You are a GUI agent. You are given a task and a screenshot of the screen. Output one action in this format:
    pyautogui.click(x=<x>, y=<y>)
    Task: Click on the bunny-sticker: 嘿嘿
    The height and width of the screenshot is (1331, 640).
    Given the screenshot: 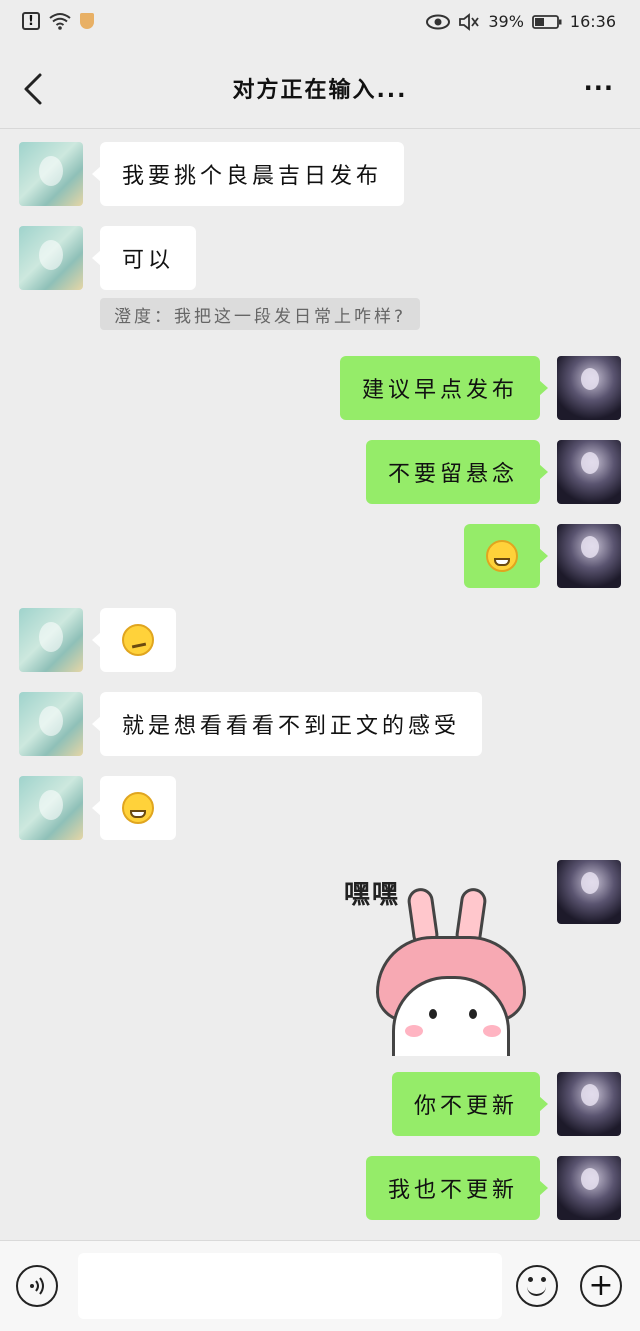 What is the action you would take?
    pyautogui.click(x=440, y=961)
    